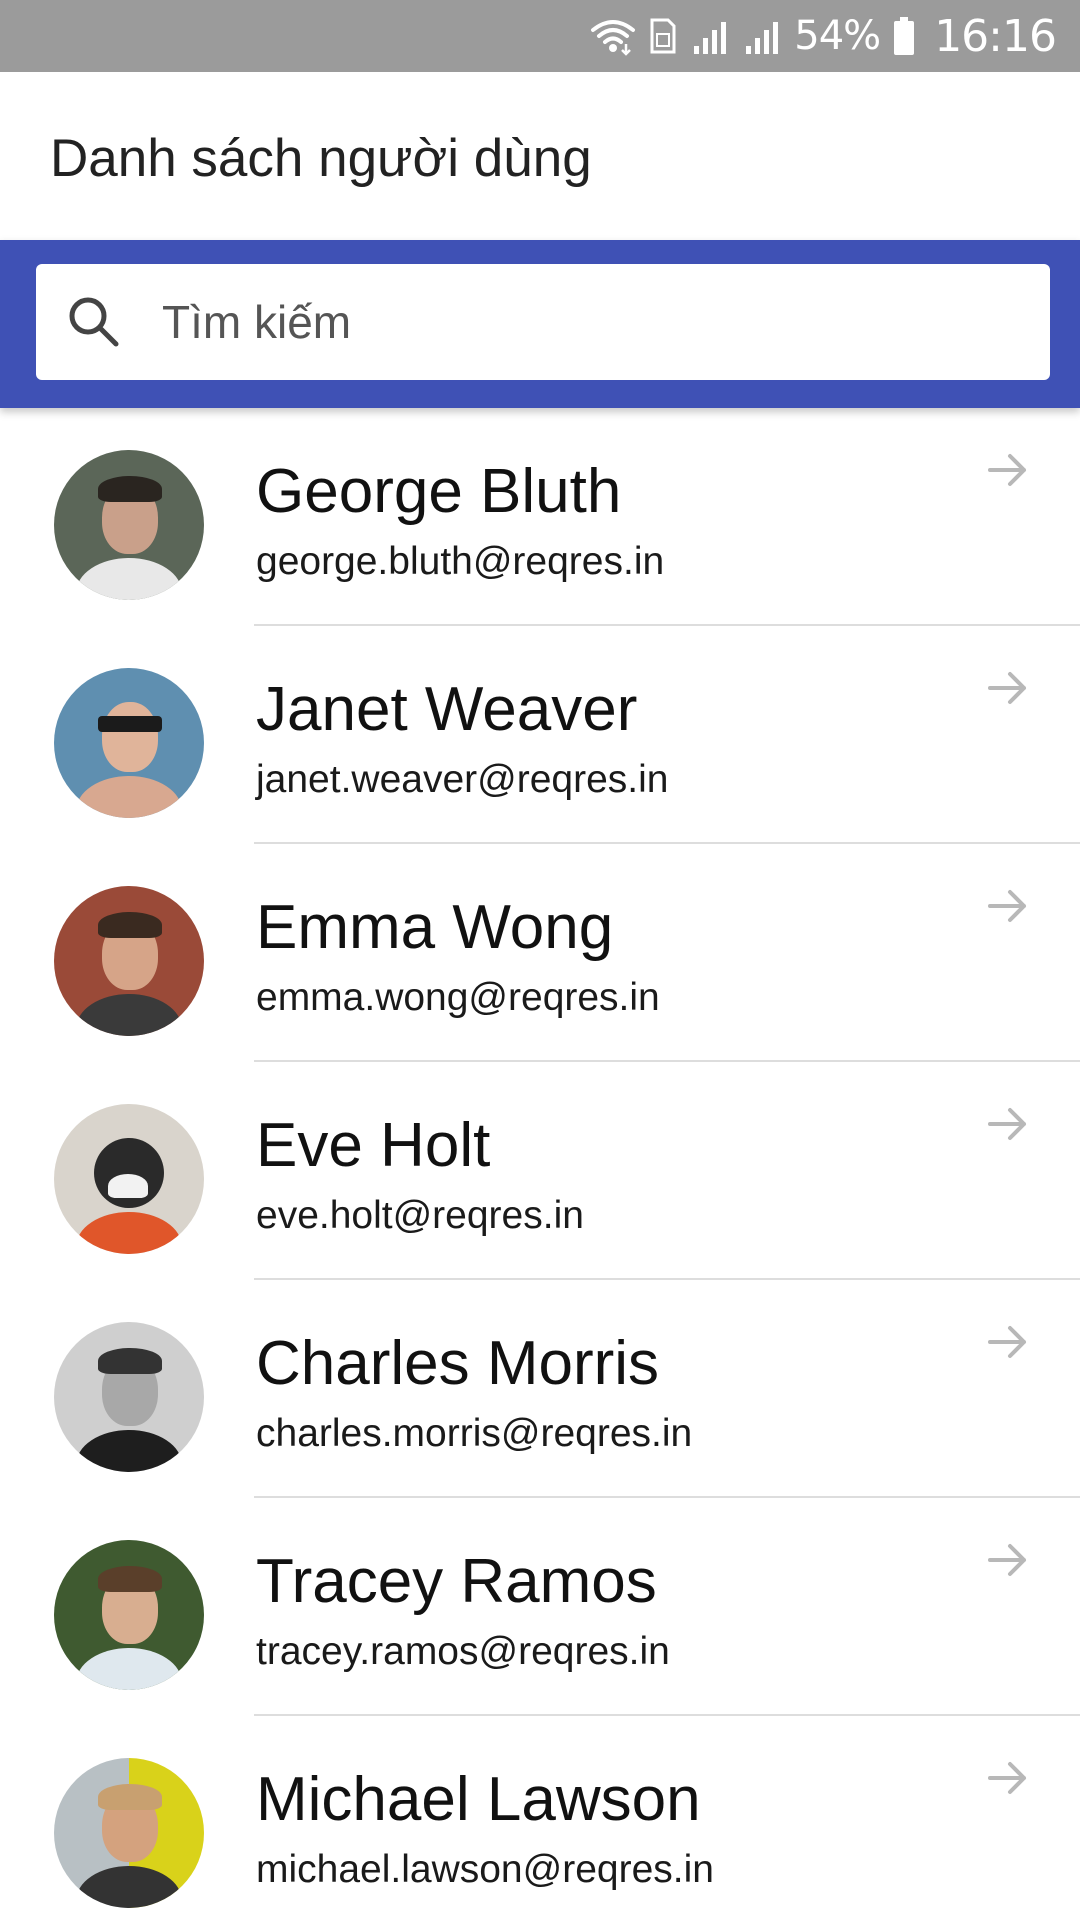  Describe the element at coordinates (458, 997) in the screenshot. I see `user-email: emma.wong@reqres.in` at that location.